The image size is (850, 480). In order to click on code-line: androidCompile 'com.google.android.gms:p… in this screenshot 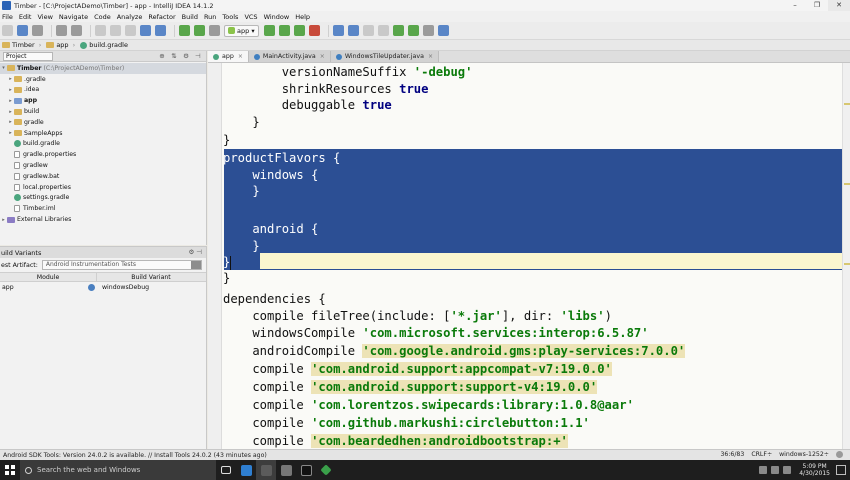, I will do `click(454, 351)`.